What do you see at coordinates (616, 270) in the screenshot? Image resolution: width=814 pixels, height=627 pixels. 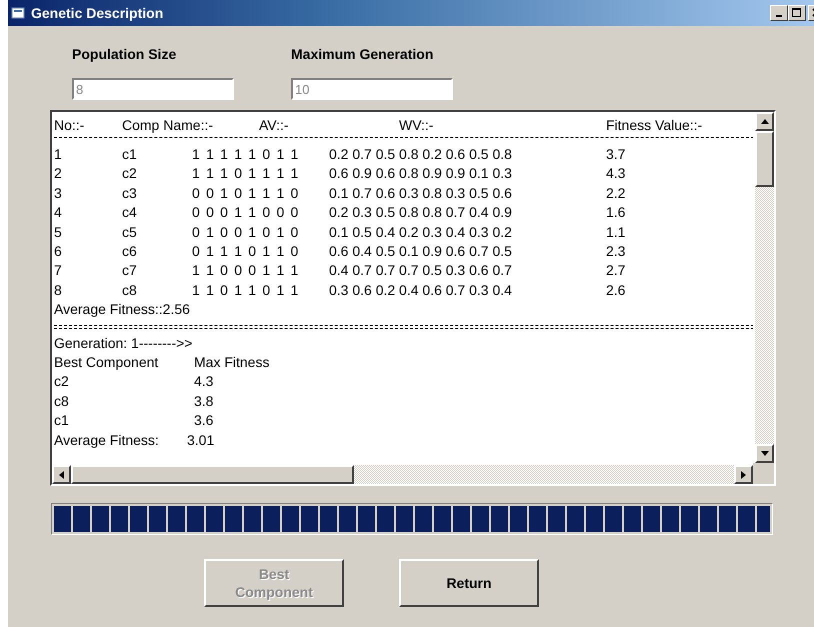 I see `fitness-value: 2.7` at bounding box center [616, 270].